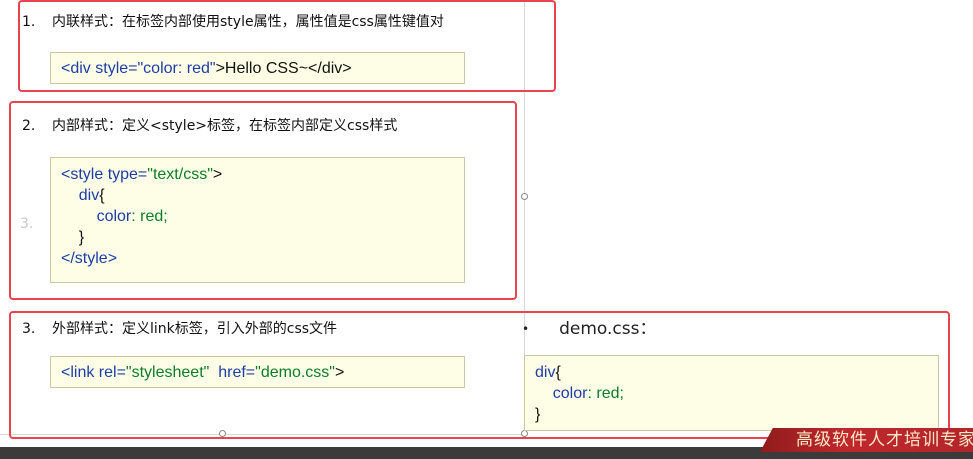 The height and width of the screenshot is (459, 973). I want to click on code-attr: type=, so click(127, 174).